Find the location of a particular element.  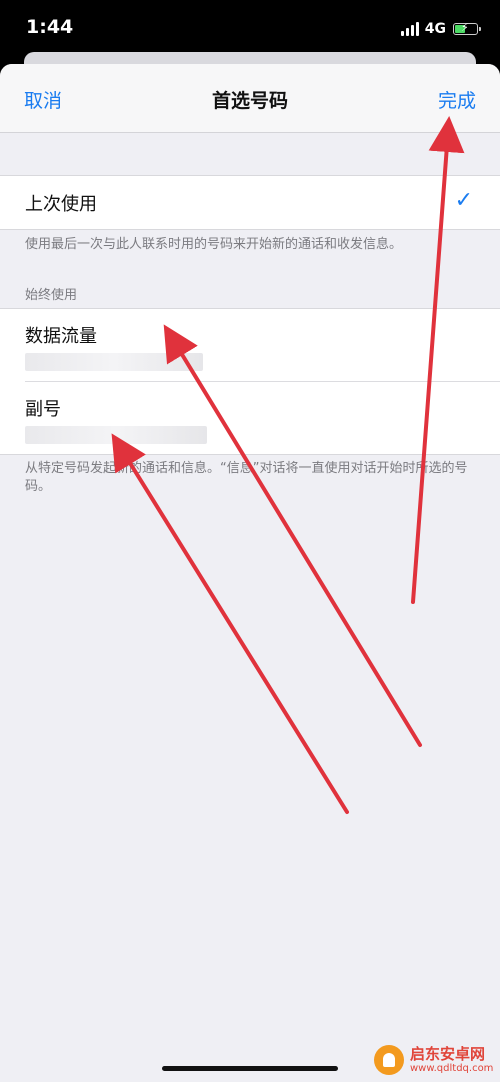

battery-charging-icon: ⚡ is located at coordinates (467, 28).